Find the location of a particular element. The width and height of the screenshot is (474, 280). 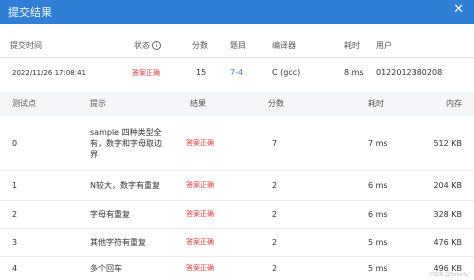

test-memory: 204 KB is located at coordinates (447, 185).